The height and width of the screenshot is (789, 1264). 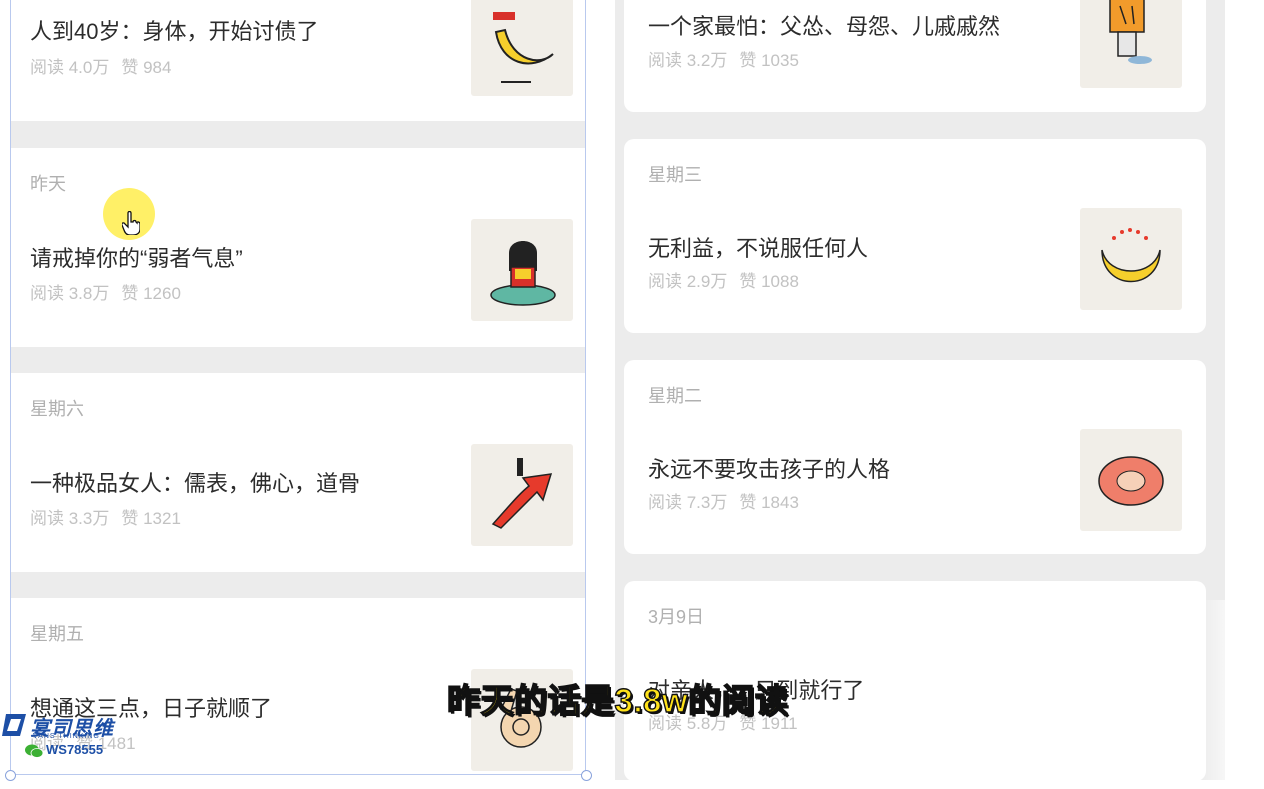 What do you see at coordinates (70, 293) in the screenshot?
I see `read-count: 阅读 3.8万` at bounding box center [70, 293].